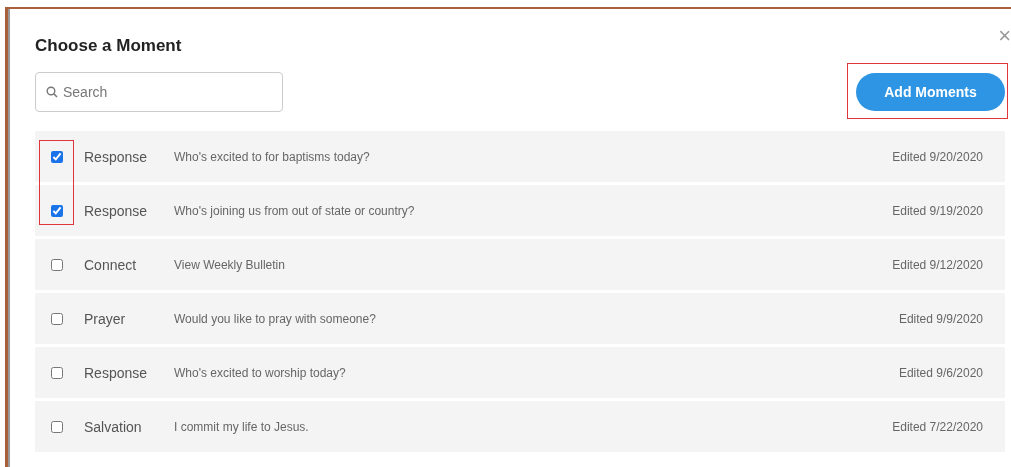  I want to click on edited-date: Edited 9/20/2020, so click(937, 156).